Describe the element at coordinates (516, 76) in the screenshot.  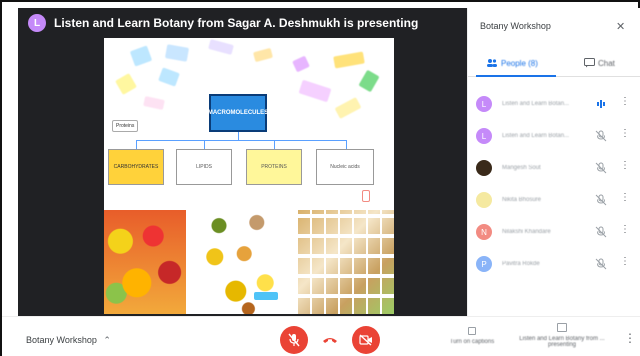
I see `tab-indicator` at that location.